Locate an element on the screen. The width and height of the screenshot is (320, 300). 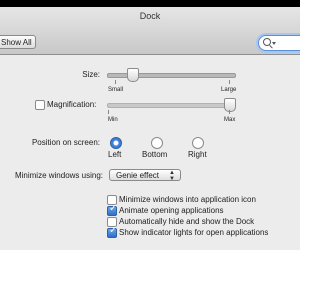
indicator-lights-checkbox: ✓ is located at coordinates (112, 231).